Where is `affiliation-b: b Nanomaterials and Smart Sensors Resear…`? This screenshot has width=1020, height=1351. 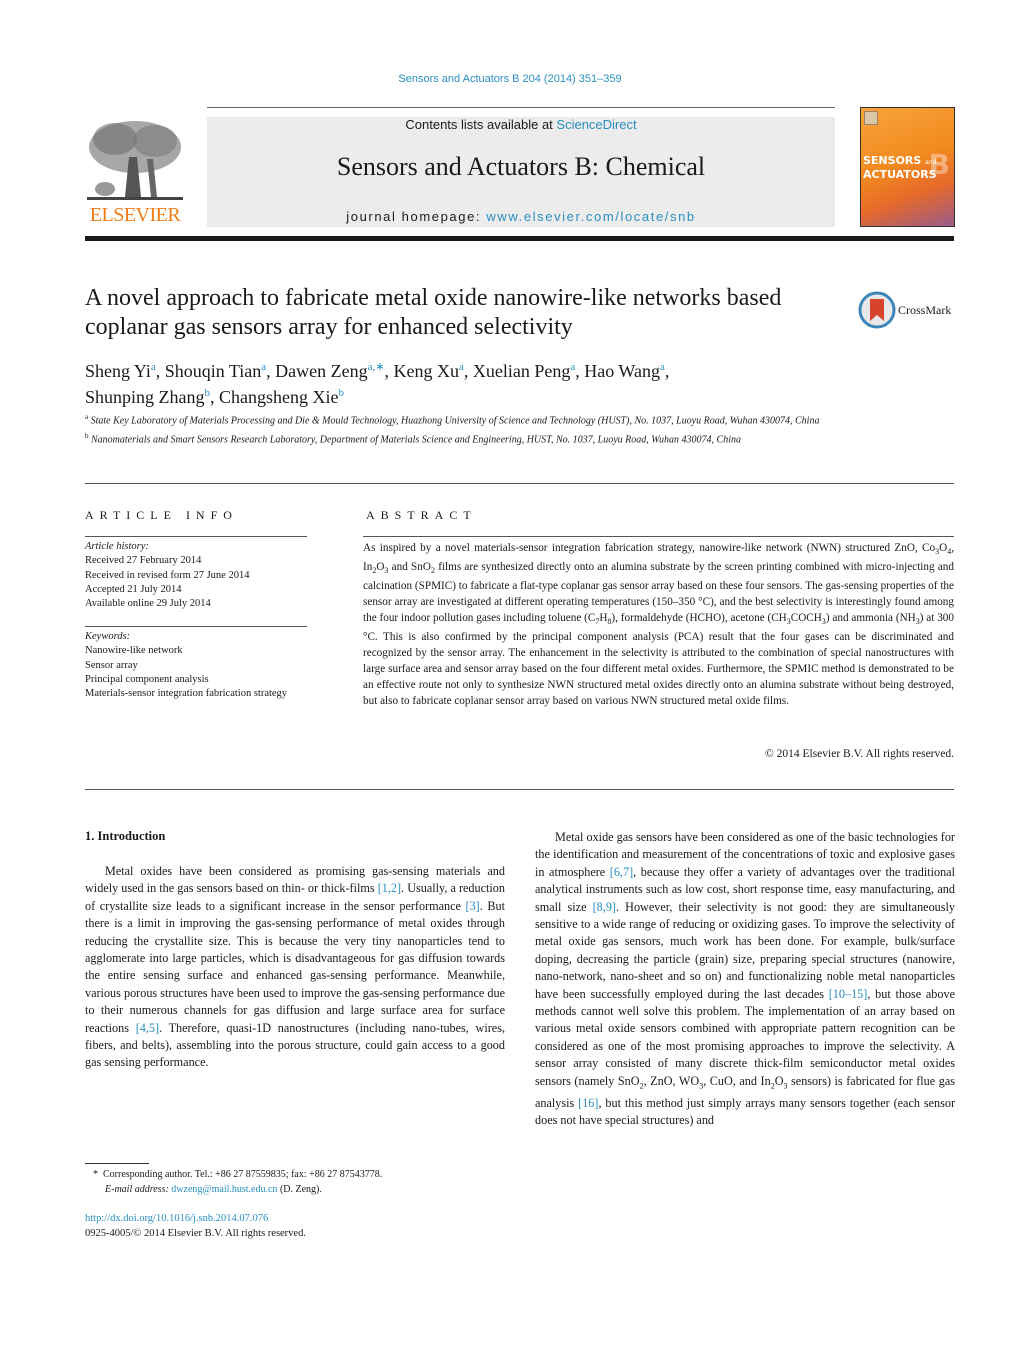 affiliation-b: b Nanomaterials and Smart Sensors Resear… is located at coordinates (465, 438).